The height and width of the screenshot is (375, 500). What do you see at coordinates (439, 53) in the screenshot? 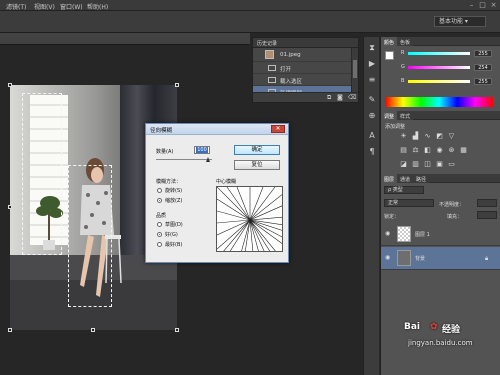
I see `r-slider` at bounding box center [439, 53].